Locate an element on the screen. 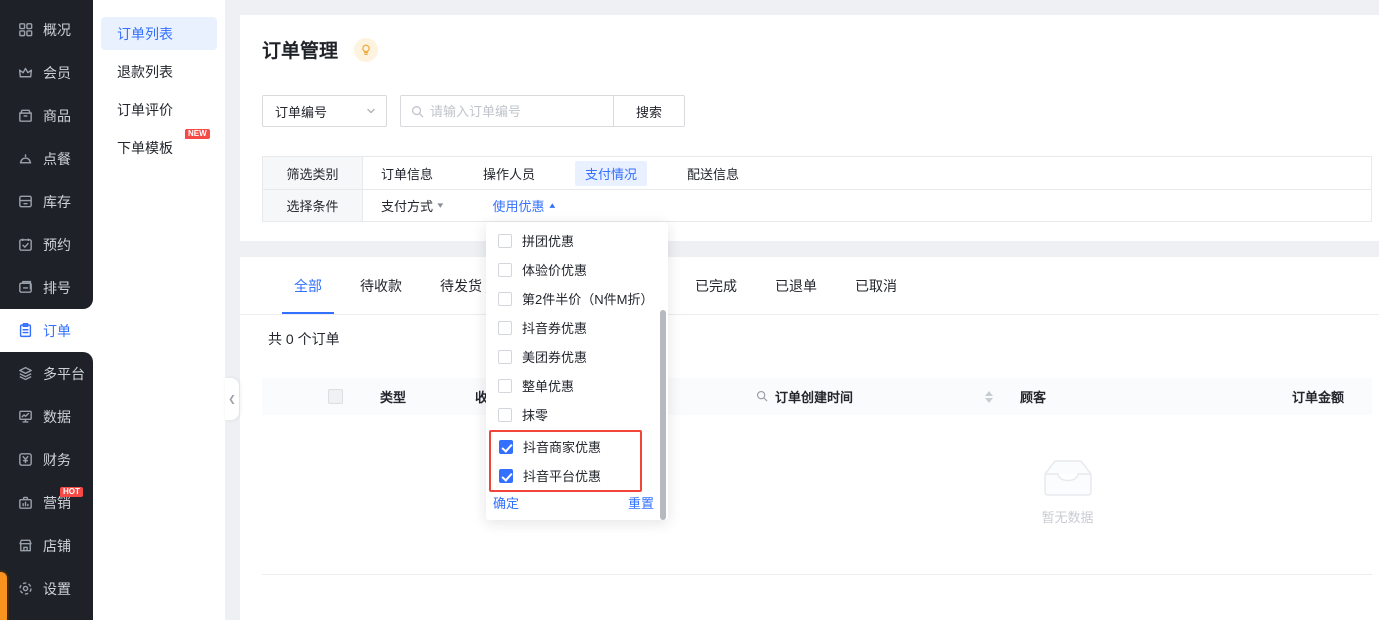  option-douyin-platform: 抖音平台优惠 is located at coordinates (565, 475).